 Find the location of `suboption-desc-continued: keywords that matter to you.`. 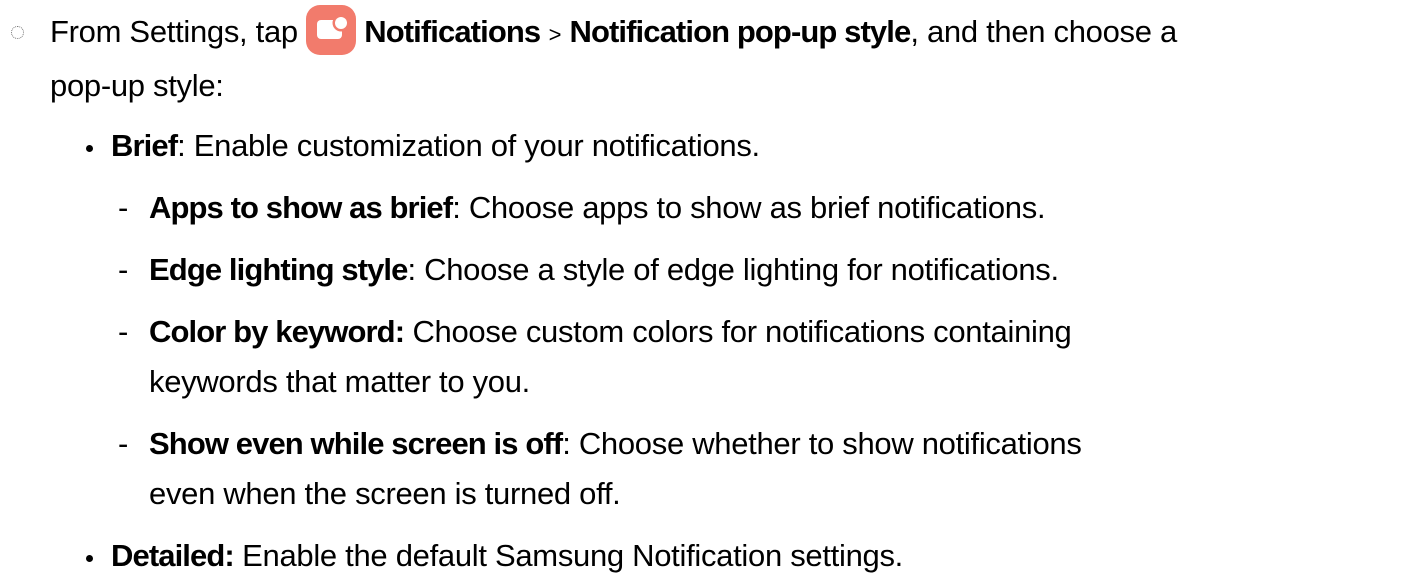

suboption-desc-continued: keywords that matter to you. is located at coordinates (339, 381).